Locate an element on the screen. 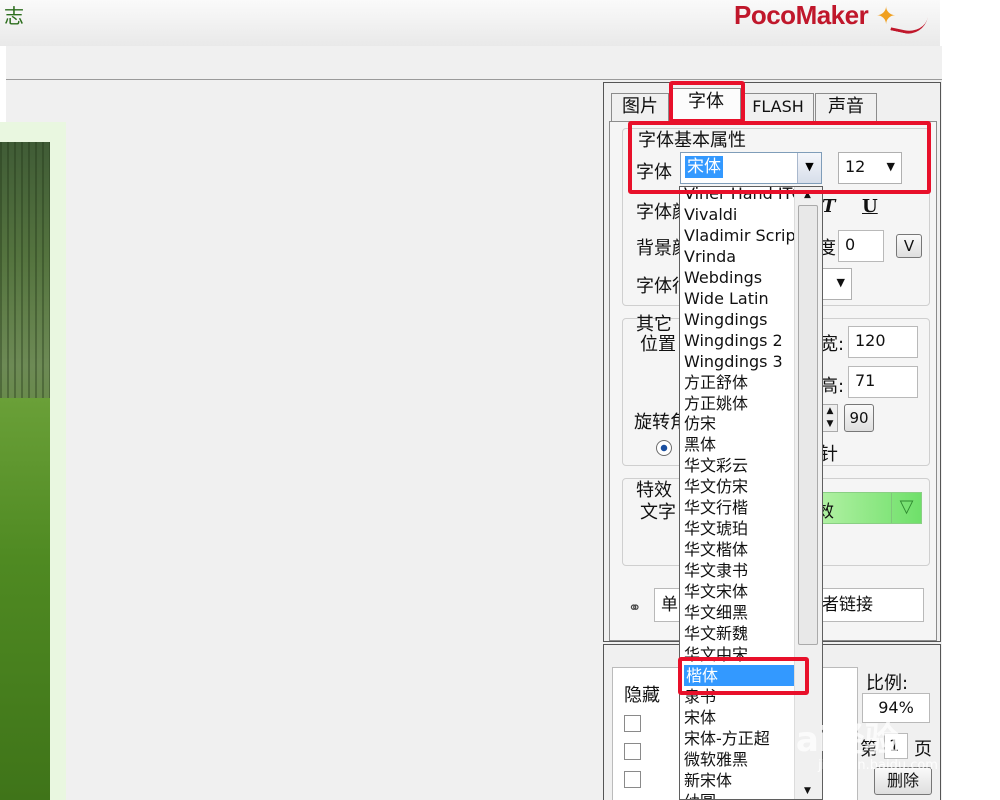 The image size is (1000, 800). tab-flash: FLASH is located at coordinates (778, 107).